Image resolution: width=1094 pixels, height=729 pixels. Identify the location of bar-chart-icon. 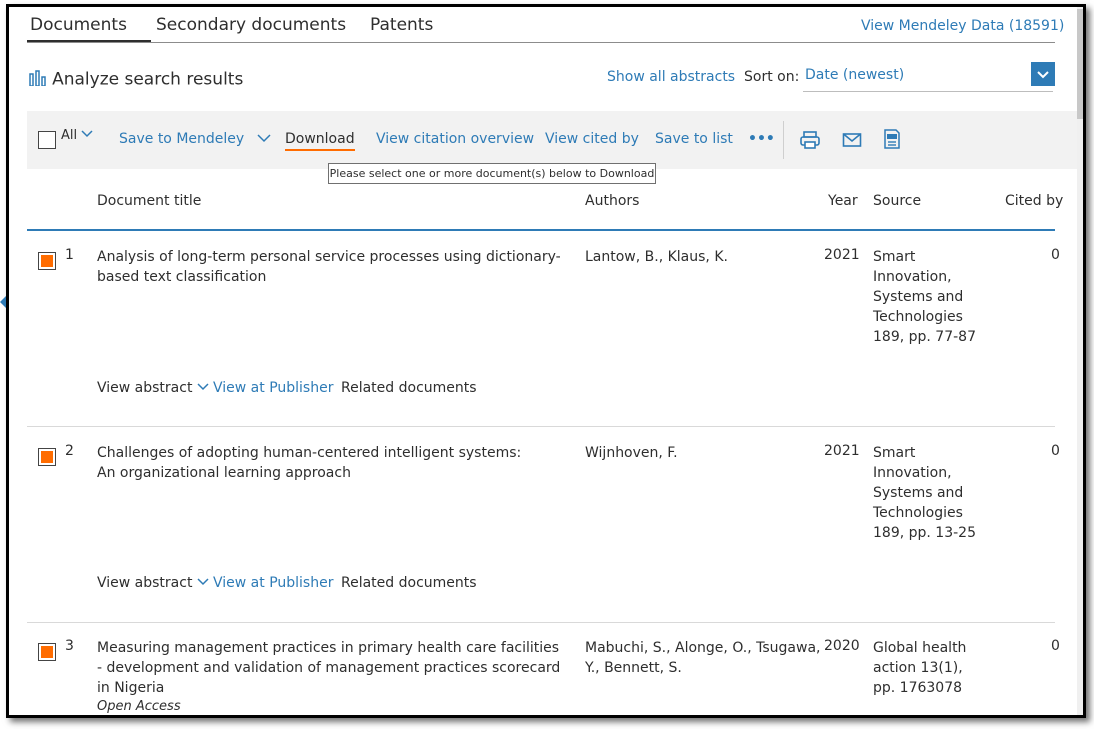
(38, 79).